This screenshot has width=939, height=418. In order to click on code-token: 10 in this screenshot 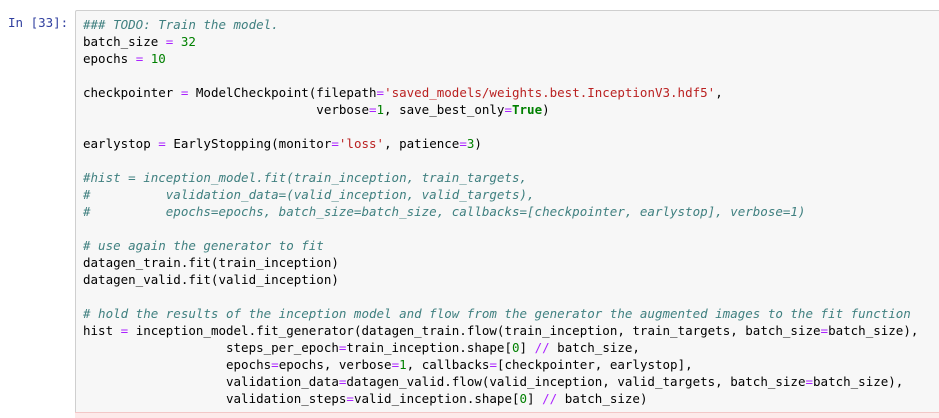, I will do `click(158, 58)`.